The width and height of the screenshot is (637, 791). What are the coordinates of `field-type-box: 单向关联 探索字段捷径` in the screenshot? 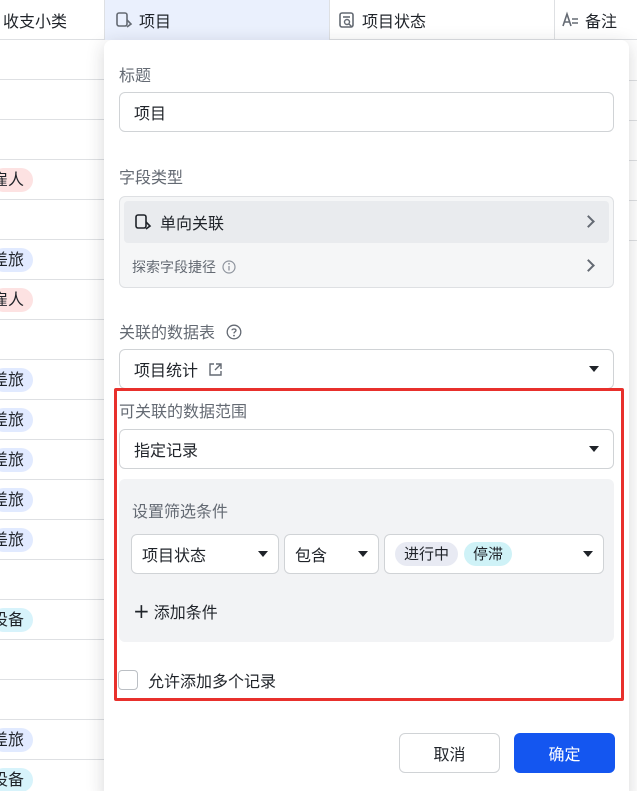 It's located at (366, 242).